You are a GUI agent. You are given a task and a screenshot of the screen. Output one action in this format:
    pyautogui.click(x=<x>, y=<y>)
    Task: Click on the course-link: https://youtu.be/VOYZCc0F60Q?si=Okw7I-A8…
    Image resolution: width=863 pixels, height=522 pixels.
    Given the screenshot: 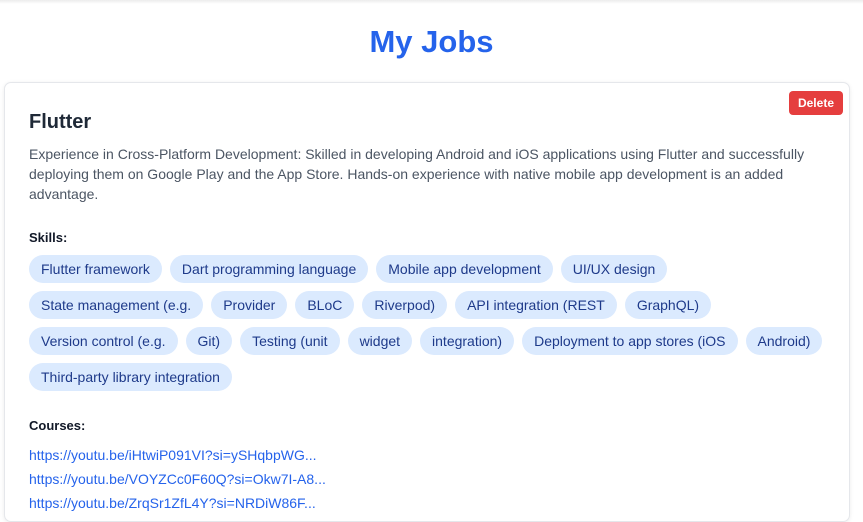 What is the action you would take?
    pyautogui.click(x=177, y=479)
    